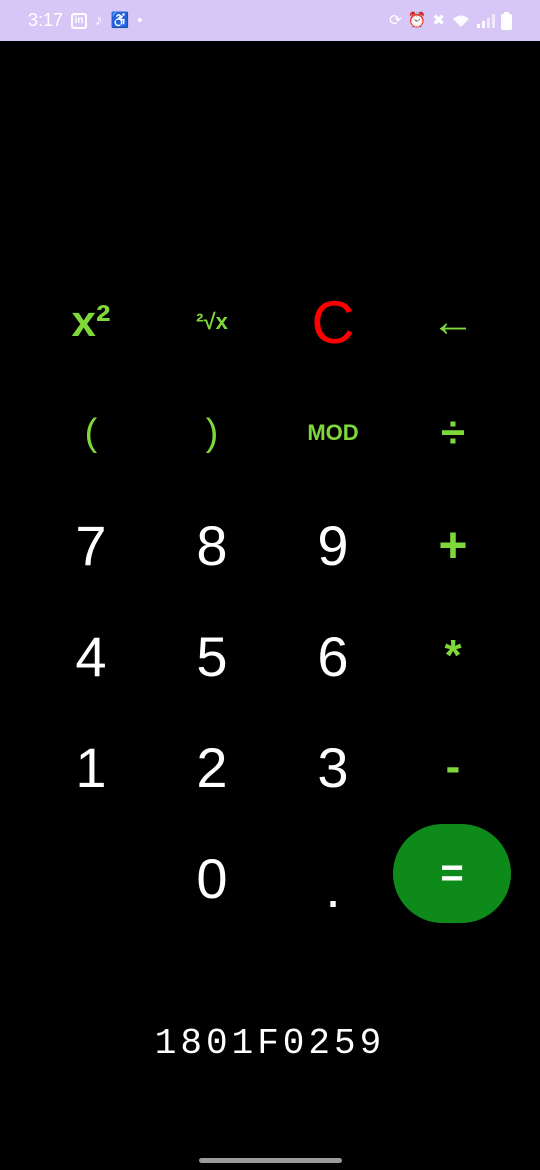 This screenshot has width=540, height=1170. What do you see at coordinates (91, 656) in the screenshot?
I see `digit-4-button: 4` at bounding box center [91, 656].